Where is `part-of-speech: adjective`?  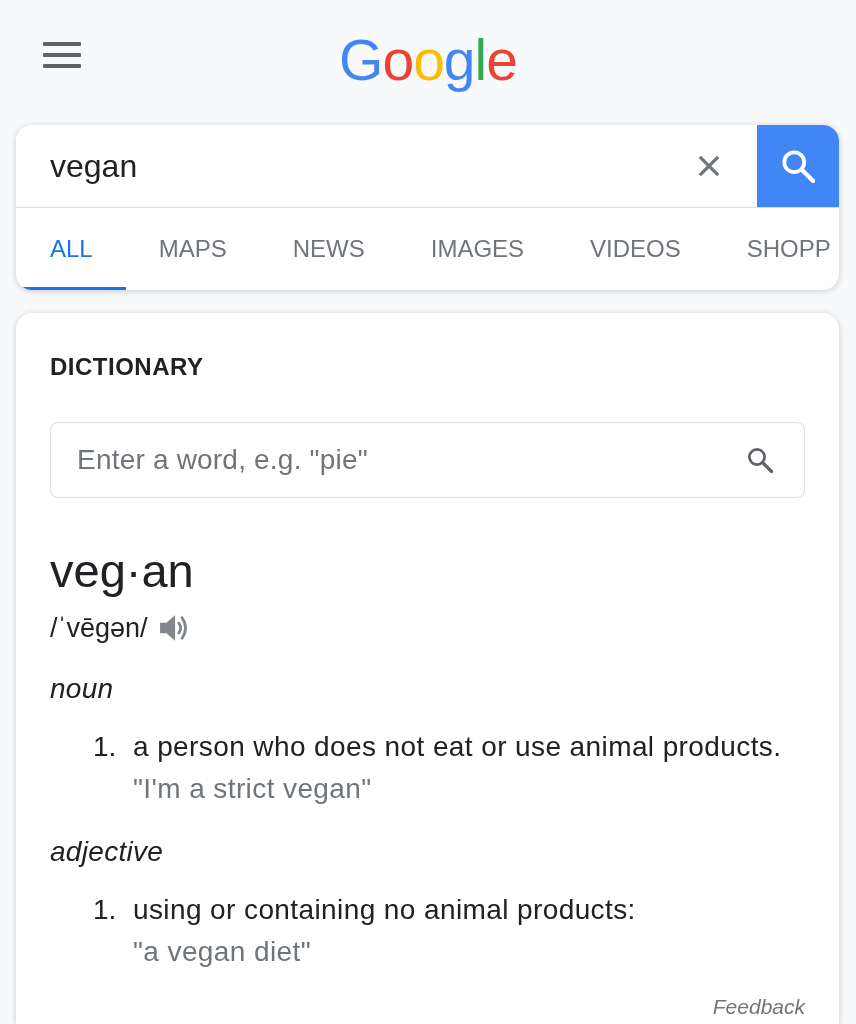 part-of-speech: adjective is located at coordinates (107, 852).